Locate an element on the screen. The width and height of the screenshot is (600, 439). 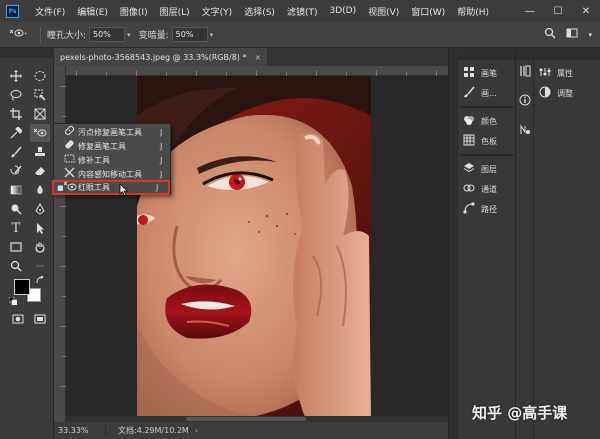
move-tool-icon is located at coordinates (16, 76).